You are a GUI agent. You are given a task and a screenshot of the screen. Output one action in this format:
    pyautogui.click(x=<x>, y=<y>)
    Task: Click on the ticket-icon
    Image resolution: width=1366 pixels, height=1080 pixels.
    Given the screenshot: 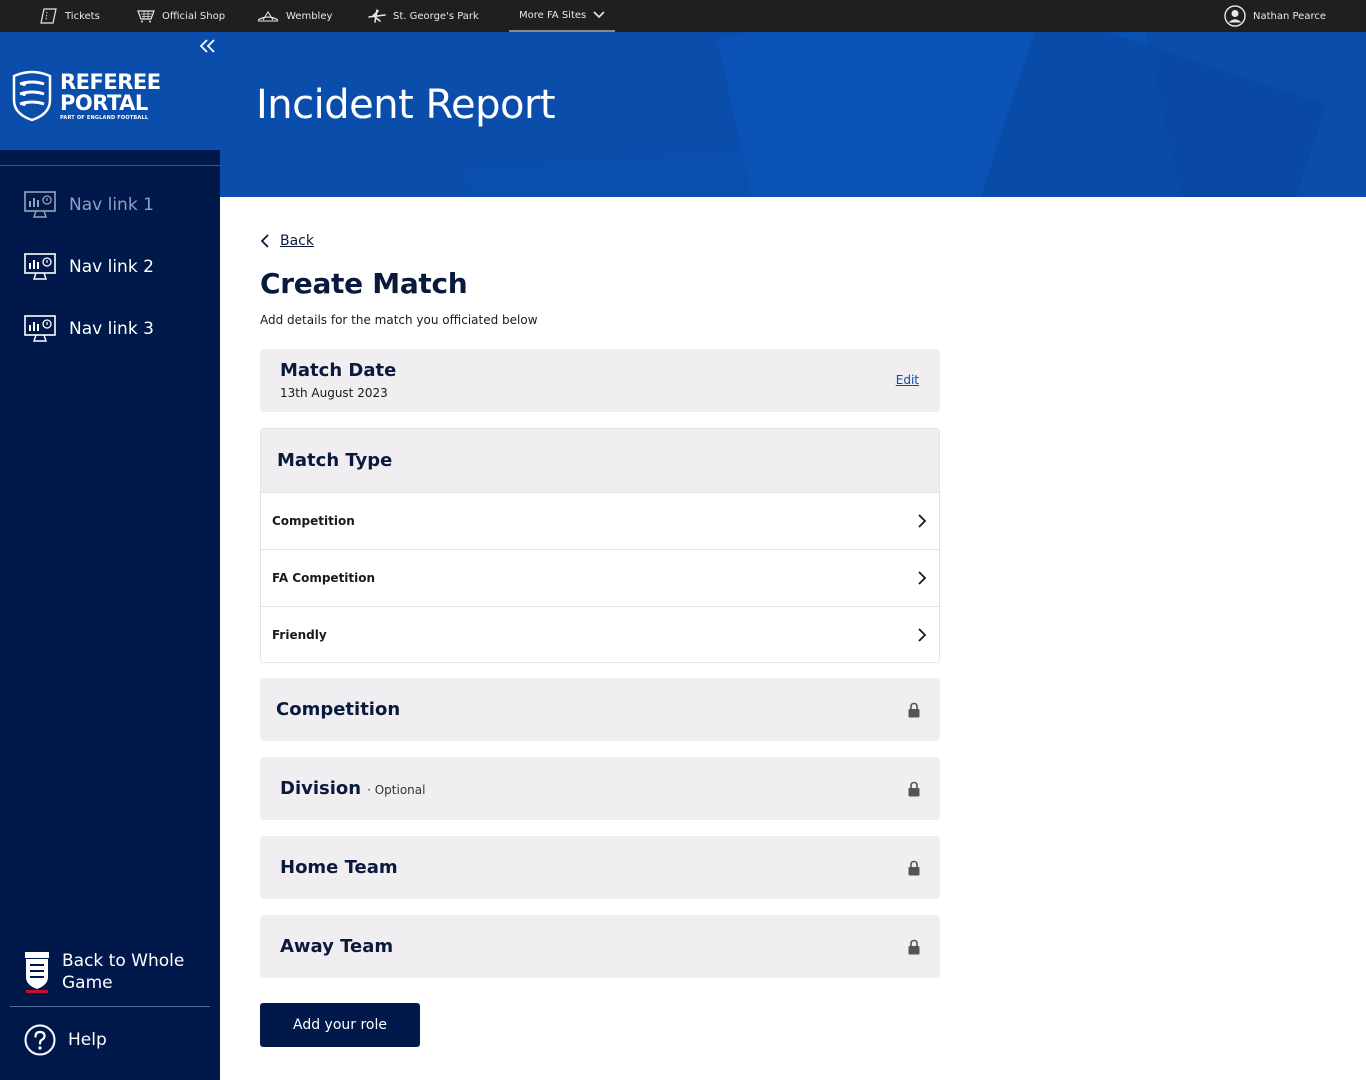 What is the action you would take?
    pyautogui.click(x=48, y=16)
    